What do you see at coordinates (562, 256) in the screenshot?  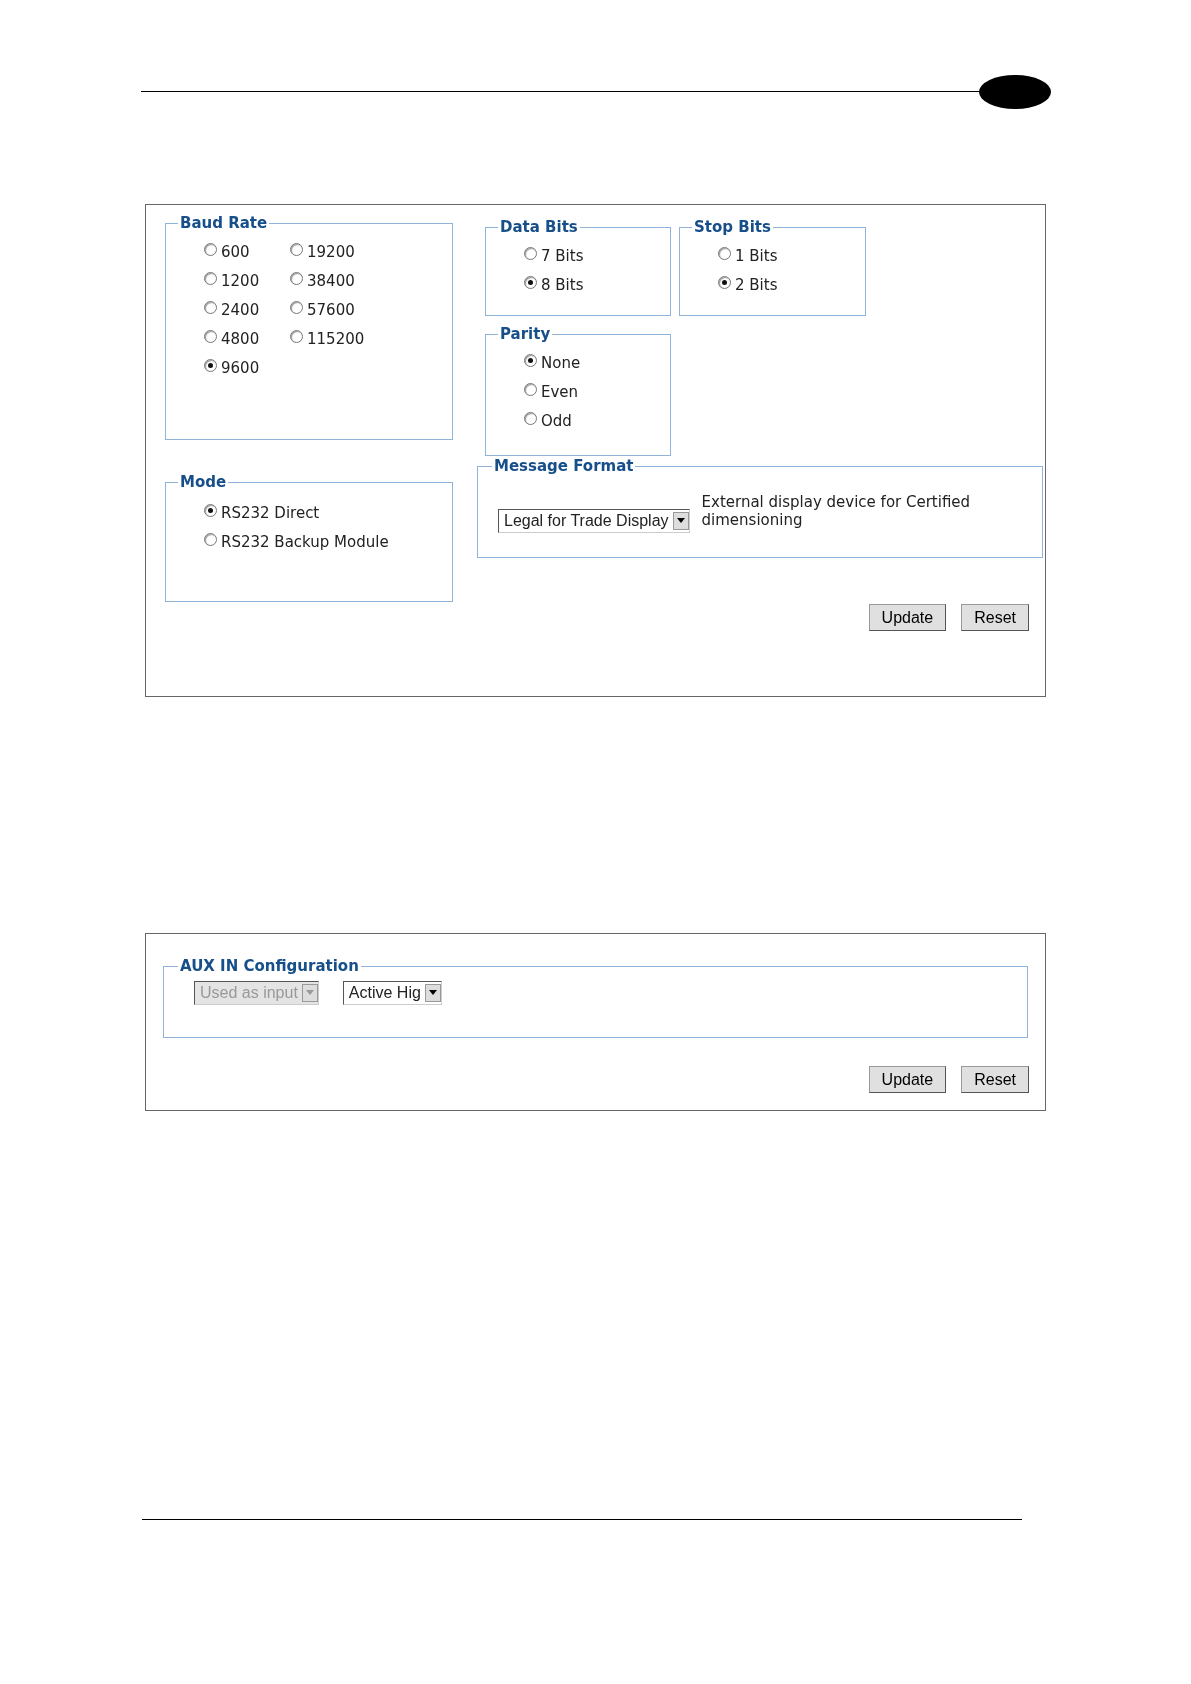 I see `radio-label: 7 Bits` at bounding box center [562, 256].